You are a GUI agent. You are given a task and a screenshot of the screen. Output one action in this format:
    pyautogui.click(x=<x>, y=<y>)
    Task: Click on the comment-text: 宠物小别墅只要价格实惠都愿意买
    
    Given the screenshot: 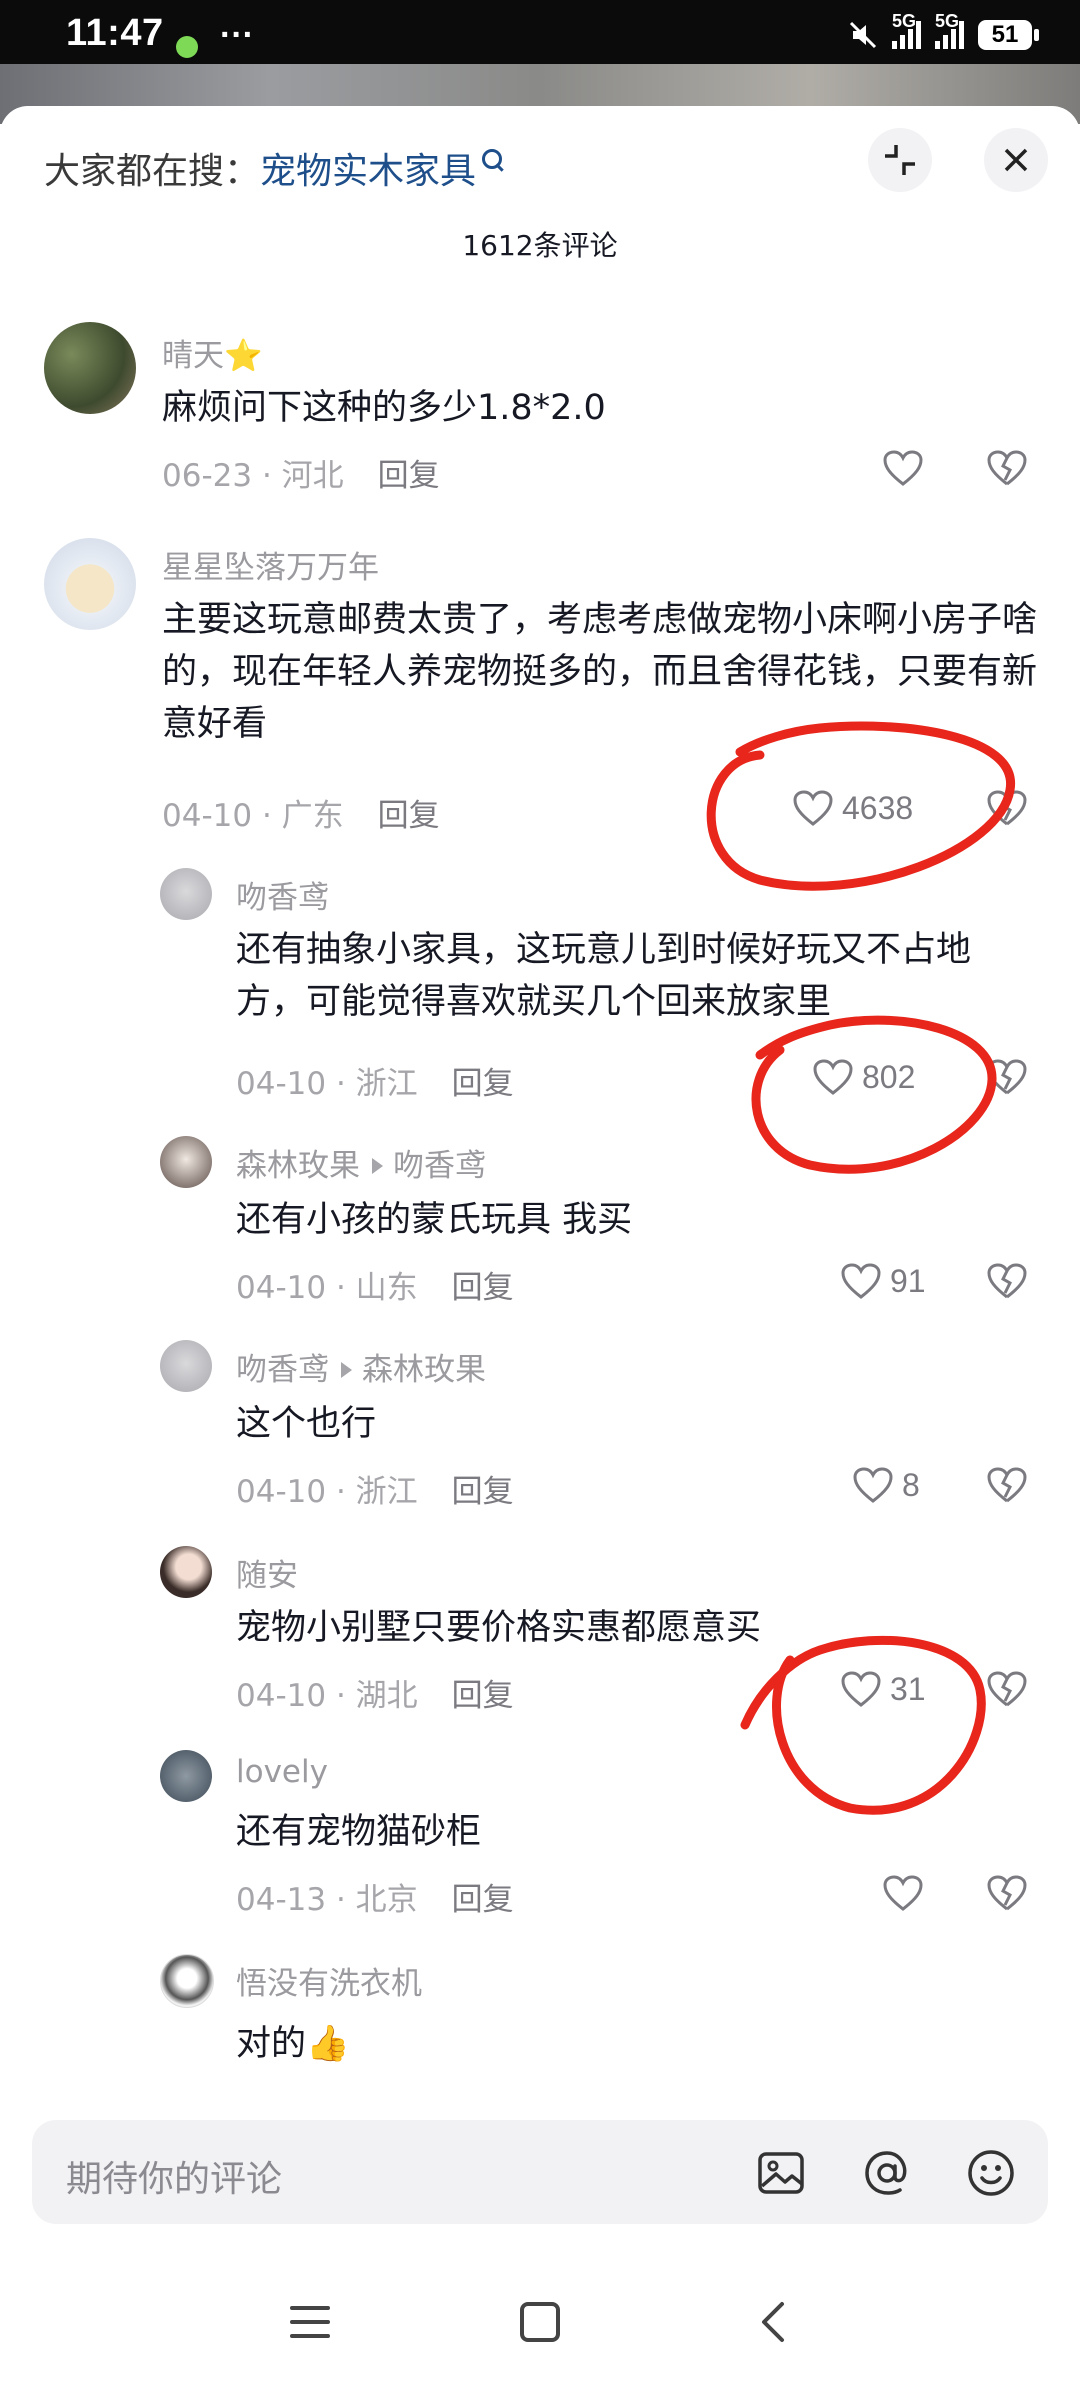 What is the action you would take?
    pyautogui.click(x=499, y=1628)
    